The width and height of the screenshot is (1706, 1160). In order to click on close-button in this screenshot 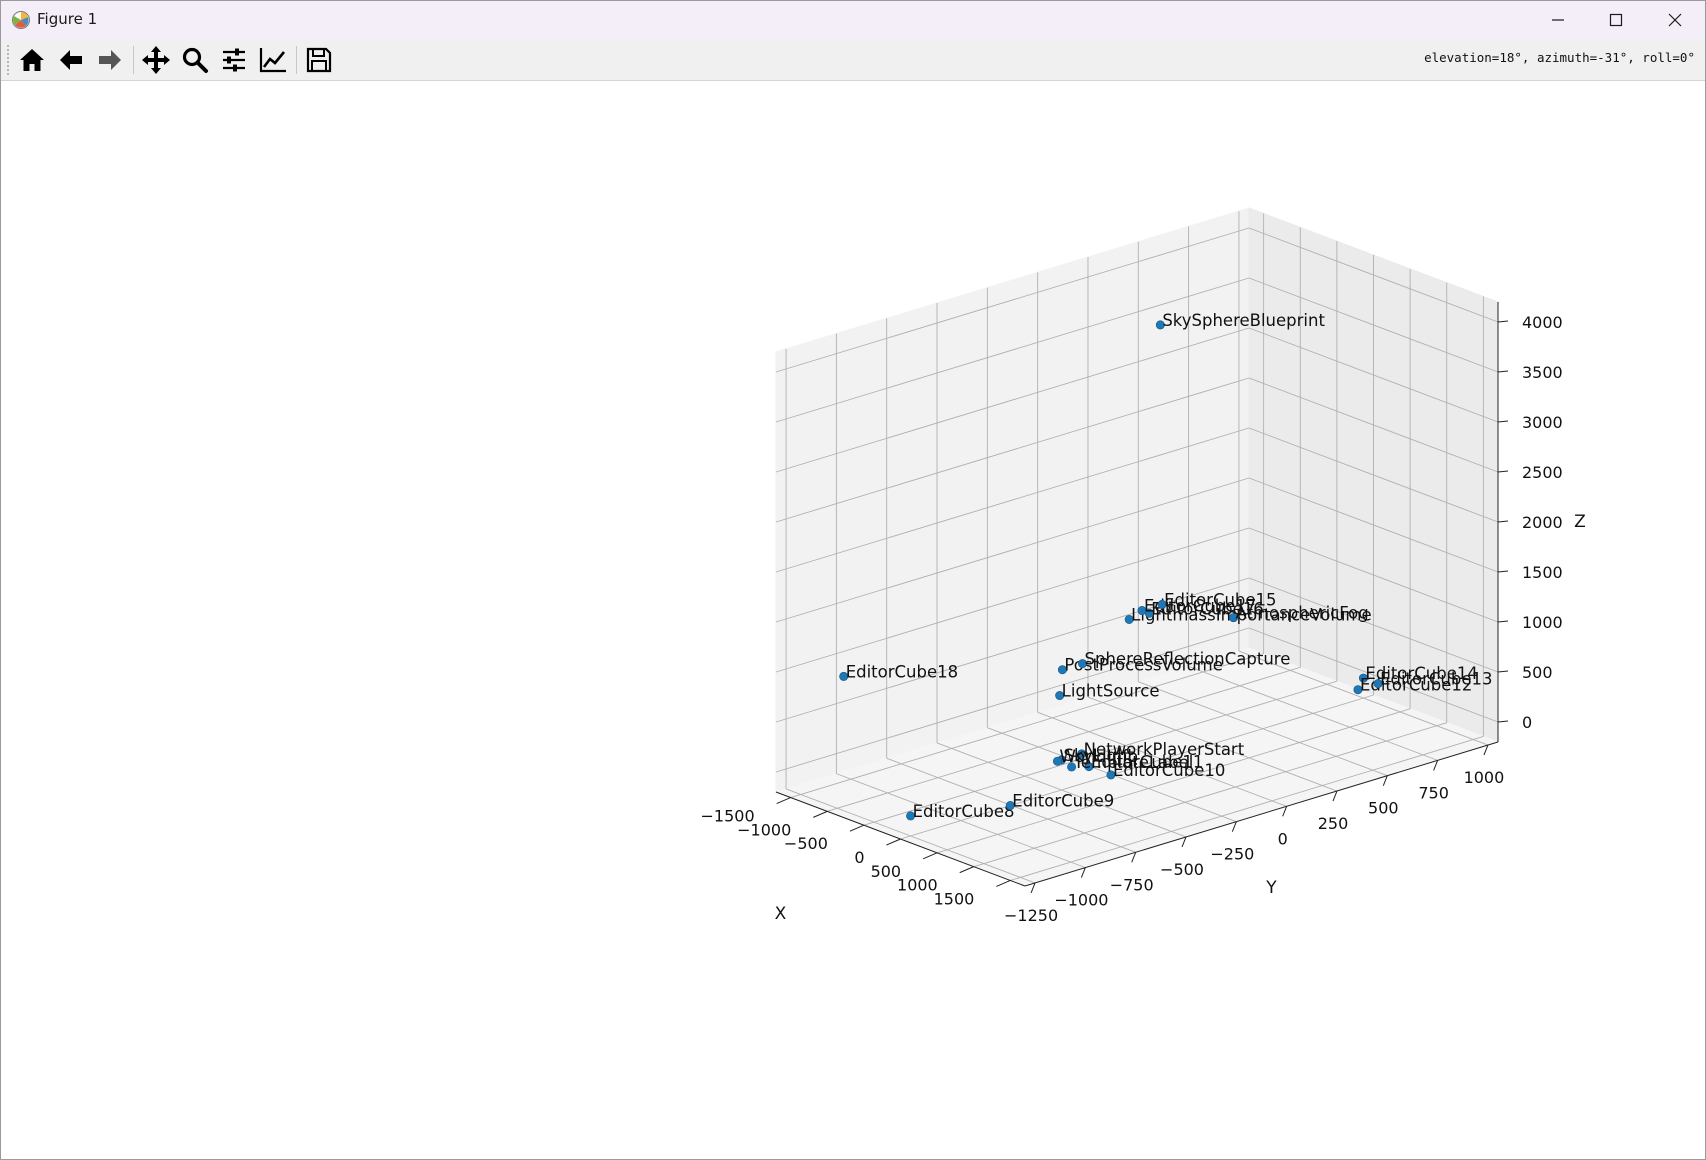, I will do `click(1675, 20)`.